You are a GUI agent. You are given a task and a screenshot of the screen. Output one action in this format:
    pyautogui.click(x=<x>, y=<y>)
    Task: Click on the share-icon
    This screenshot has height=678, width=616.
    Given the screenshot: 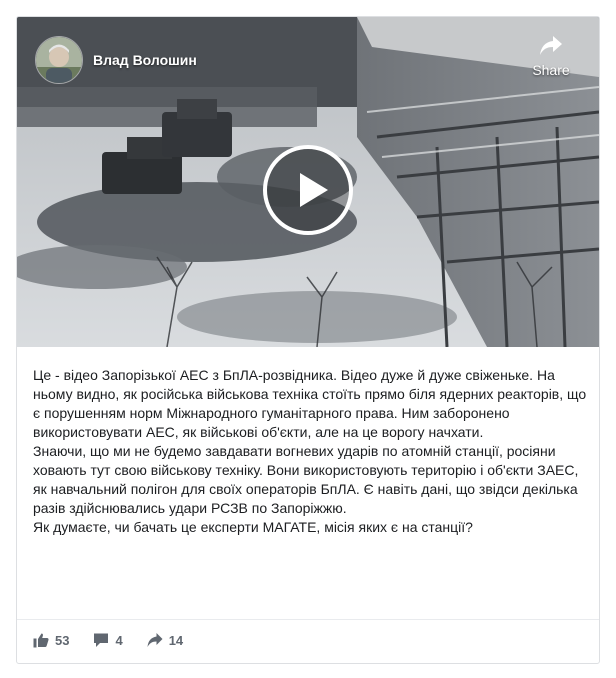 What is the action you would take?
    pyautogui.click(x=155, y=640)
    